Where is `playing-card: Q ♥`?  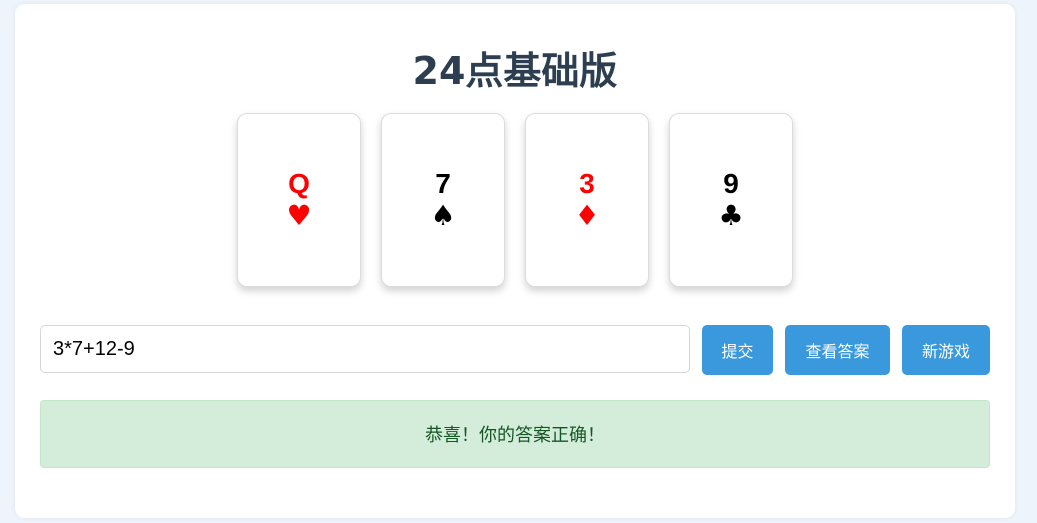
playing-card: Q ♥ is located at coordinates (299, 200).